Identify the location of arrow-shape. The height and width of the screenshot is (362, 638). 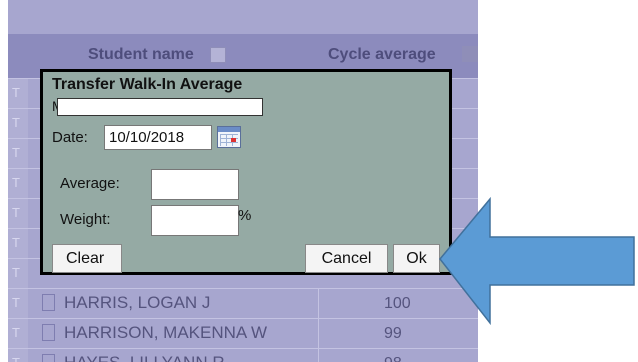
(537, 261).